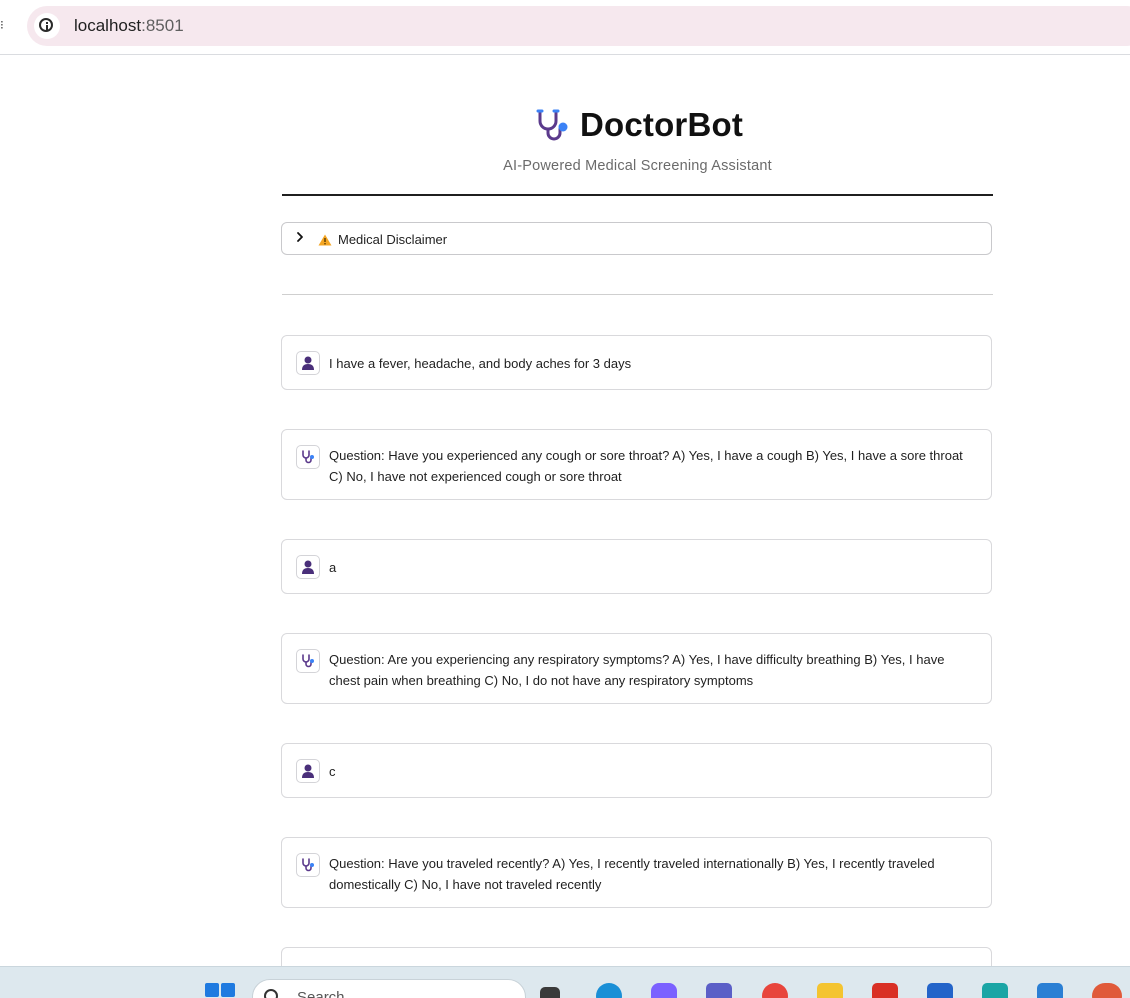  What do you see at coordinates (775, 990) in the screenshot?
I see `chrome-icon` at bounding box center [775, 990].